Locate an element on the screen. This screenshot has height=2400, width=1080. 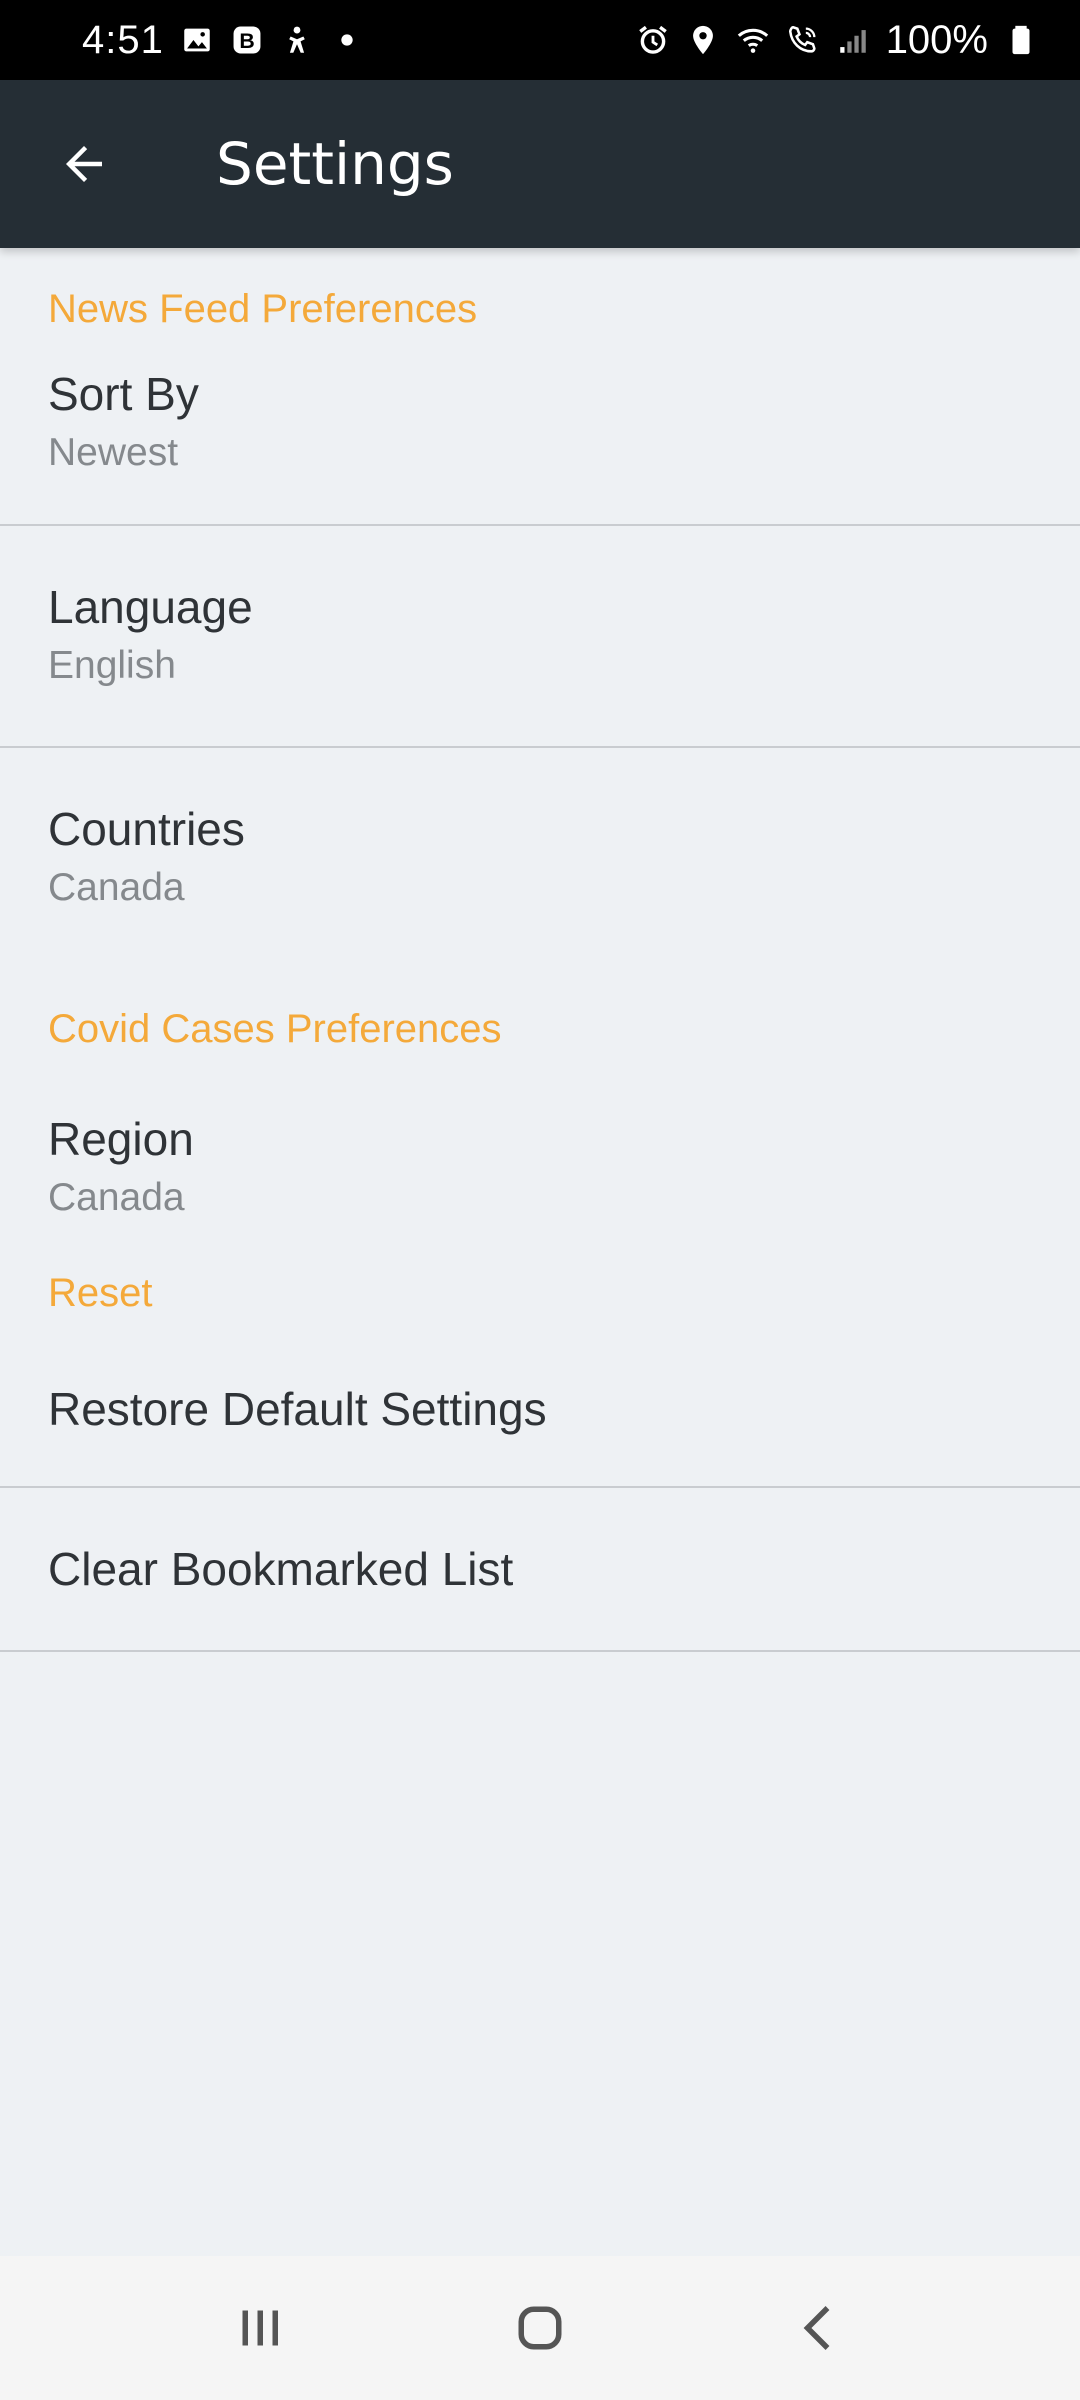
svg-text: B is located at coordinates (246, 41).